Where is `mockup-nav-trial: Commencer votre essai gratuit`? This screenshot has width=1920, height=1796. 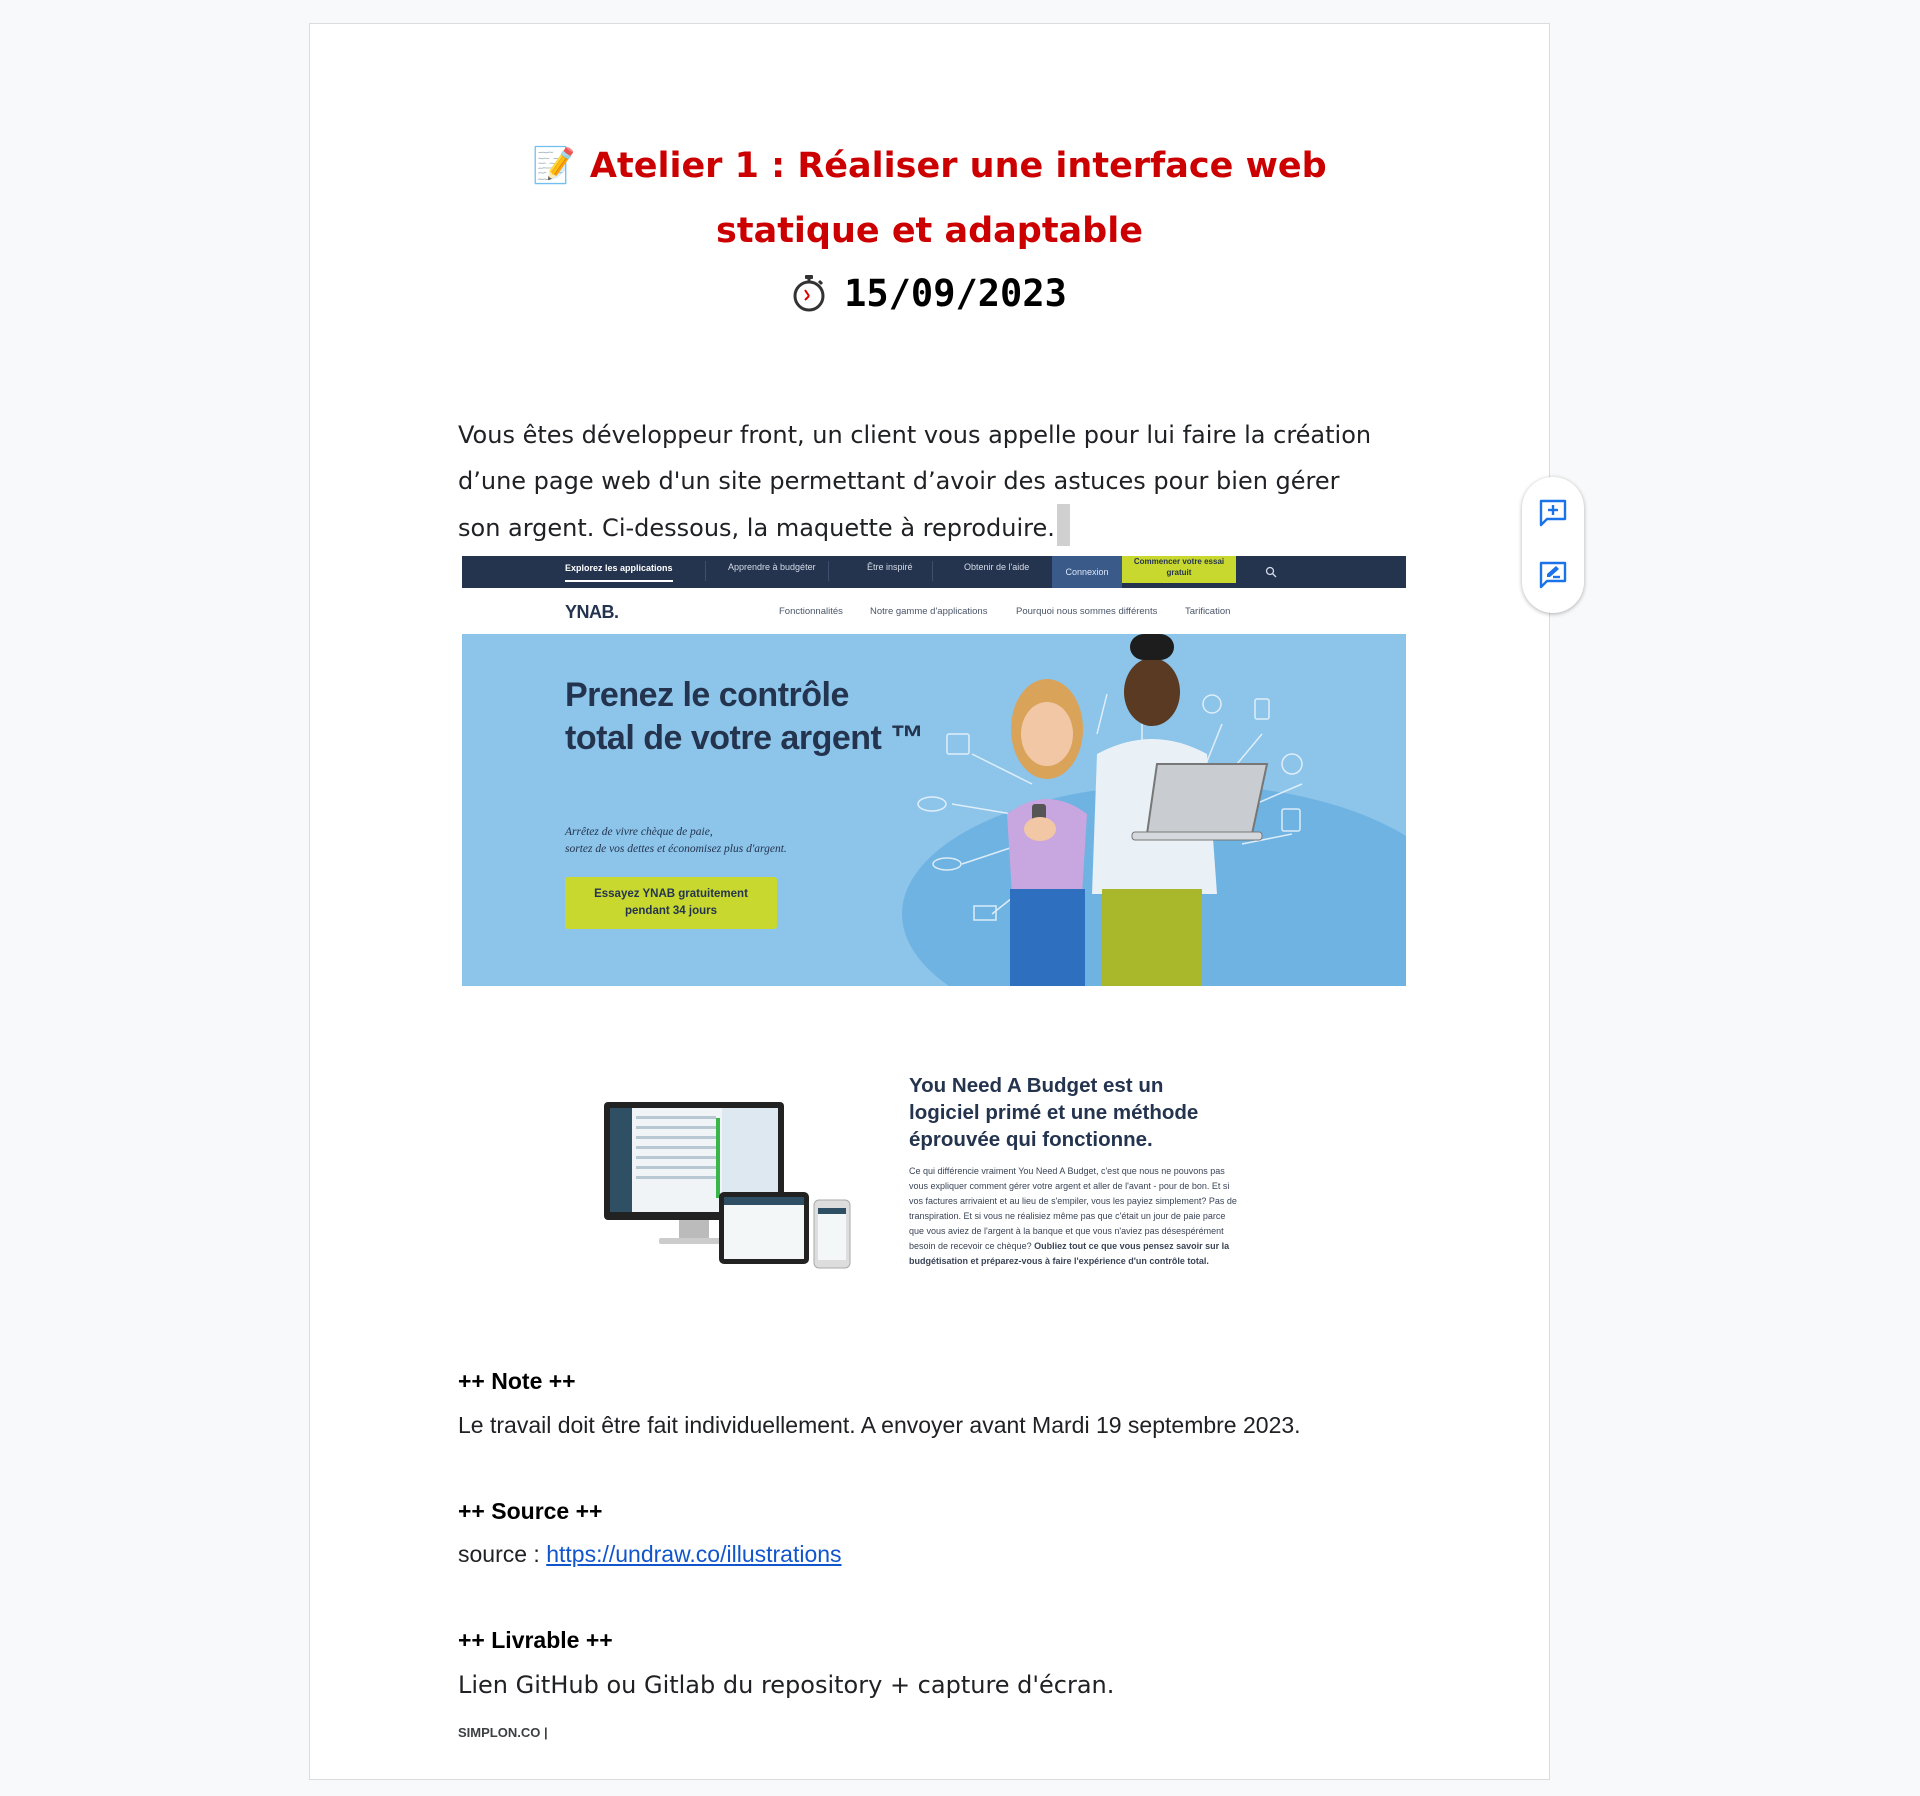
mockup-nav-trial: Commencer votre essai gratuit is located at coordinates (1179, 569).